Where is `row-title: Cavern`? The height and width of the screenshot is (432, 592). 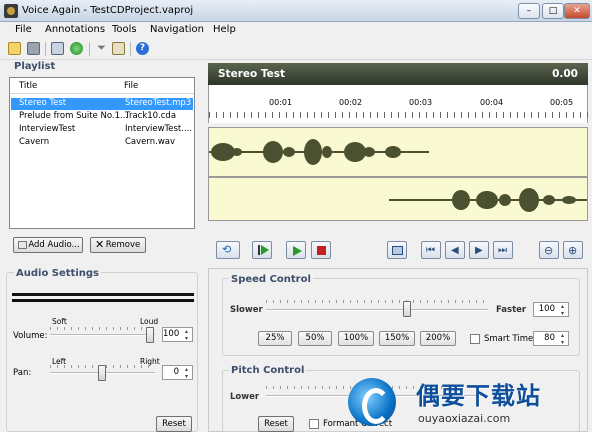 row-title: Cavern is located at coordinates (34, 142).